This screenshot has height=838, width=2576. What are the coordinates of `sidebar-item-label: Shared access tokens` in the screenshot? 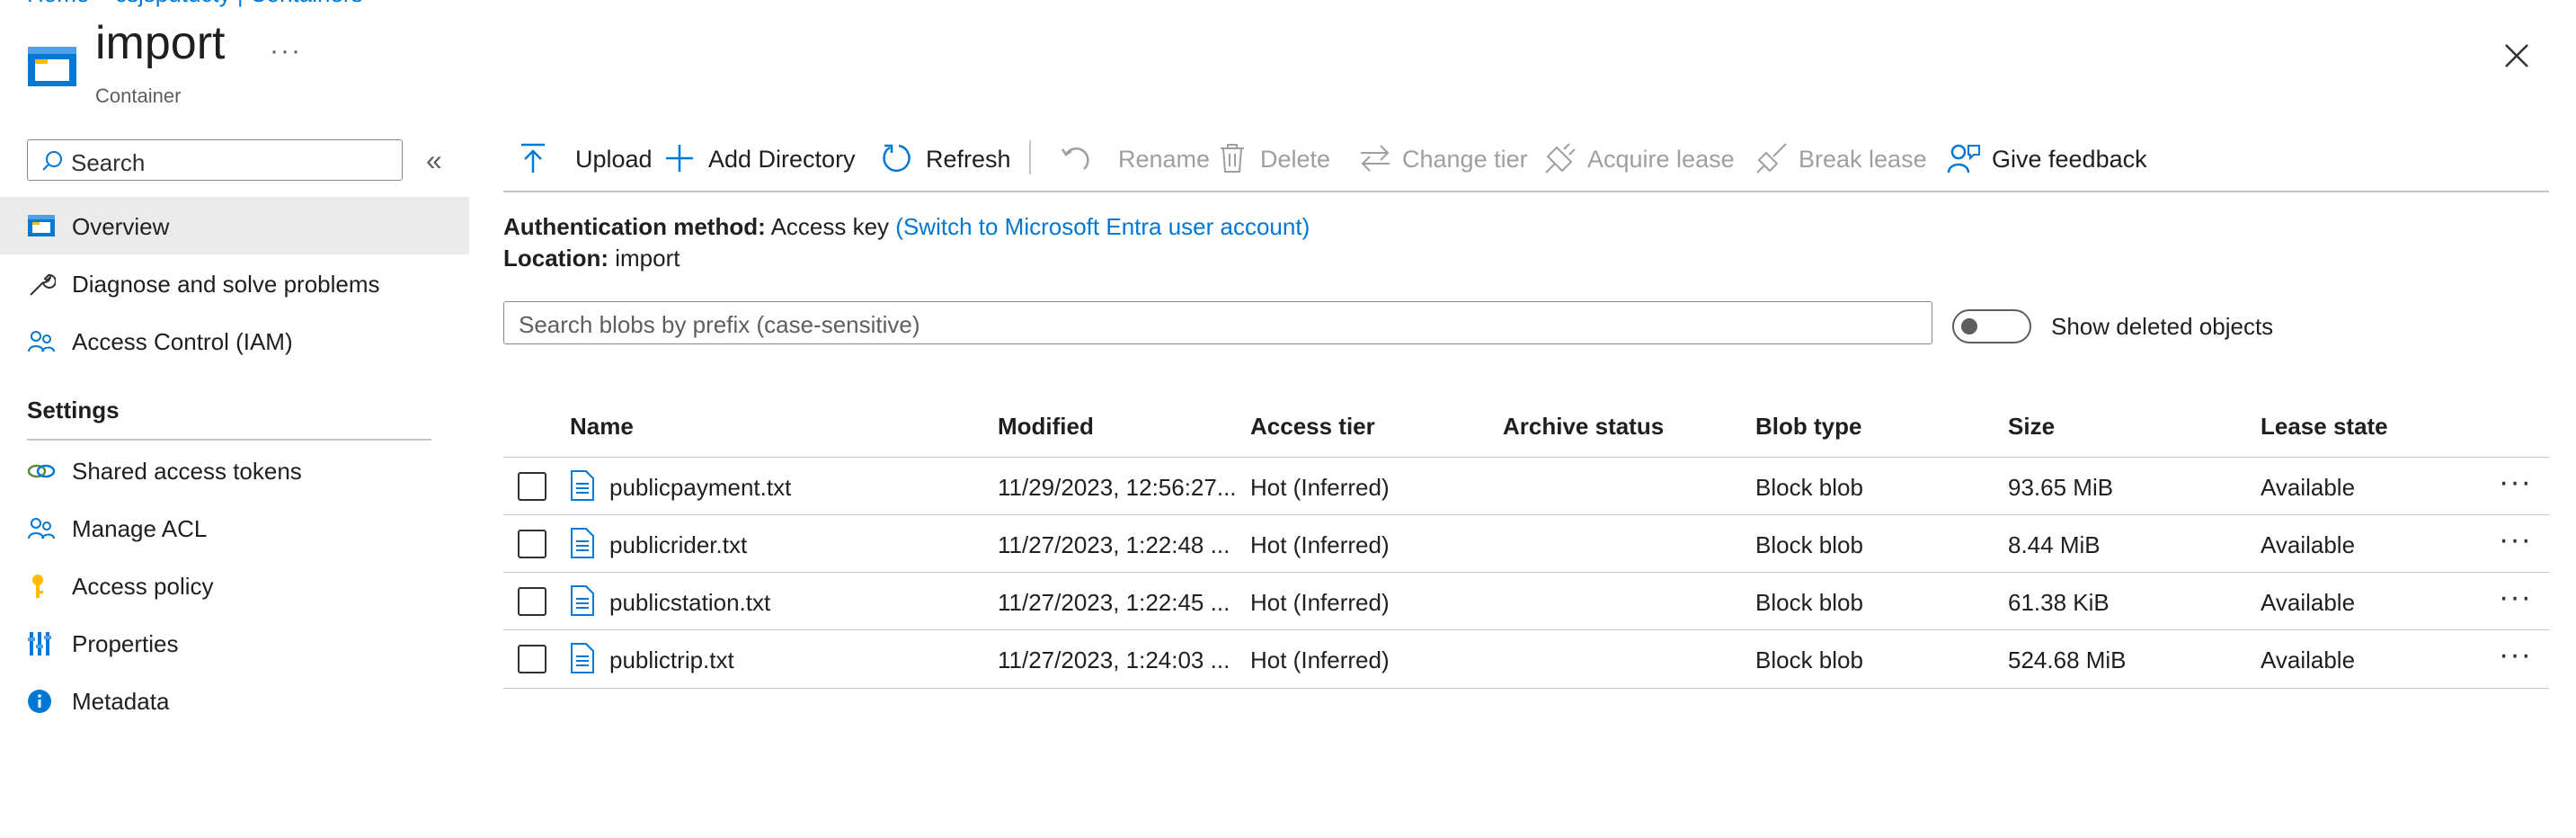 It's located at (187, 471).